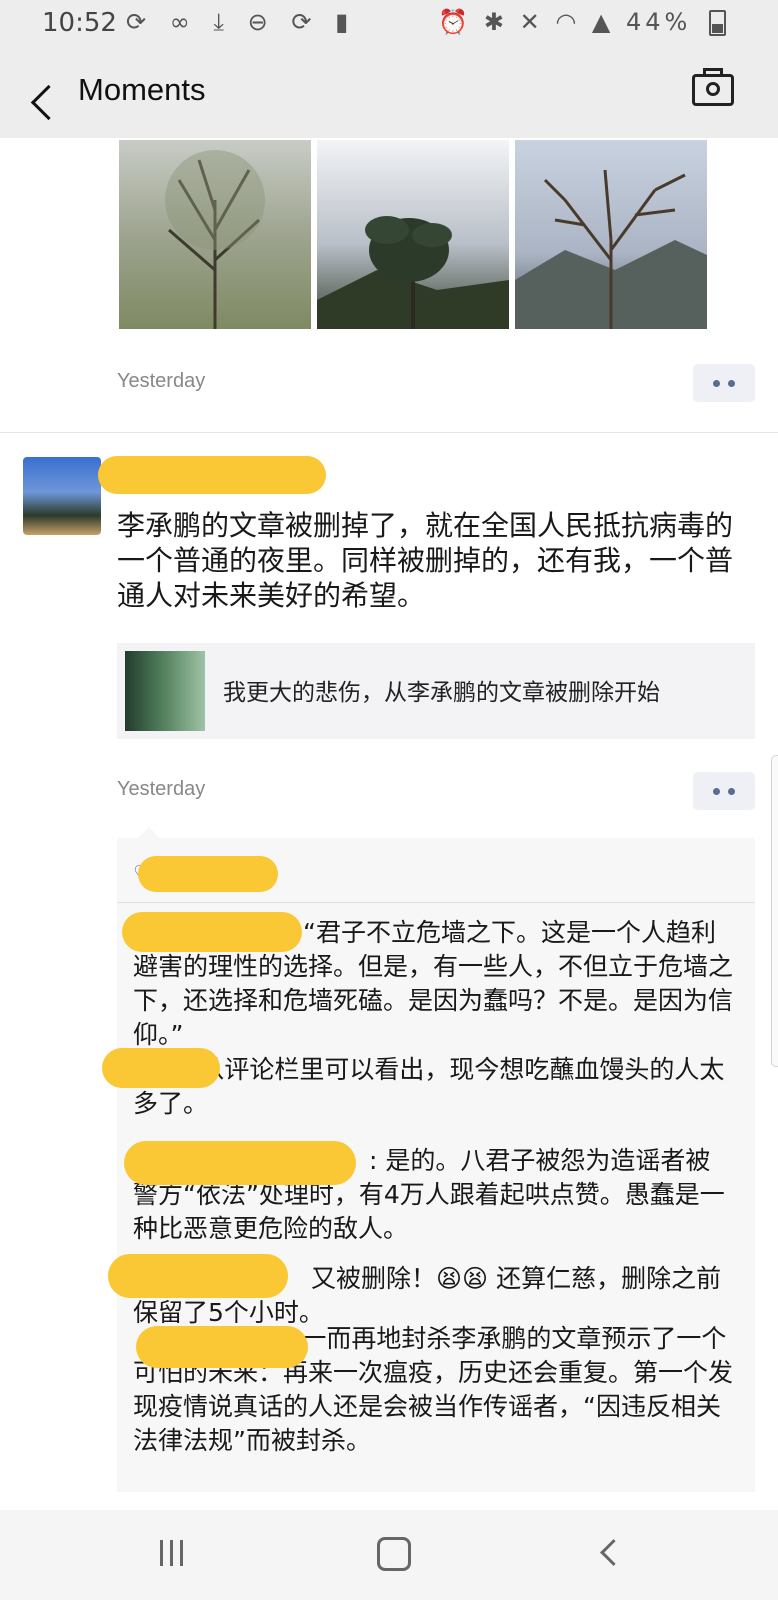  What do you see at coordinates (149, 832) in the screenshot?
I see `comments-arrow` at bounding box center [149, 832].